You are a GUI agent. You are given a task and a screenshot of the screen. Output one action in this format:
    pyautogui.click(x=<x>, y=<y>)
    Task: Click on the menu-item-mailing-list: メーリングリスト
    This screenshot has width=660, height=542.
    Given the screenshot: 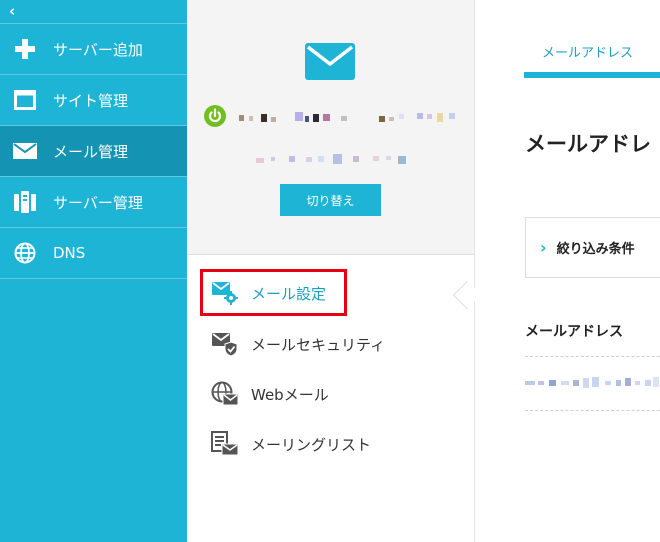 What is the action you would take?
    pyautogui.click(x=291, y=444)
    